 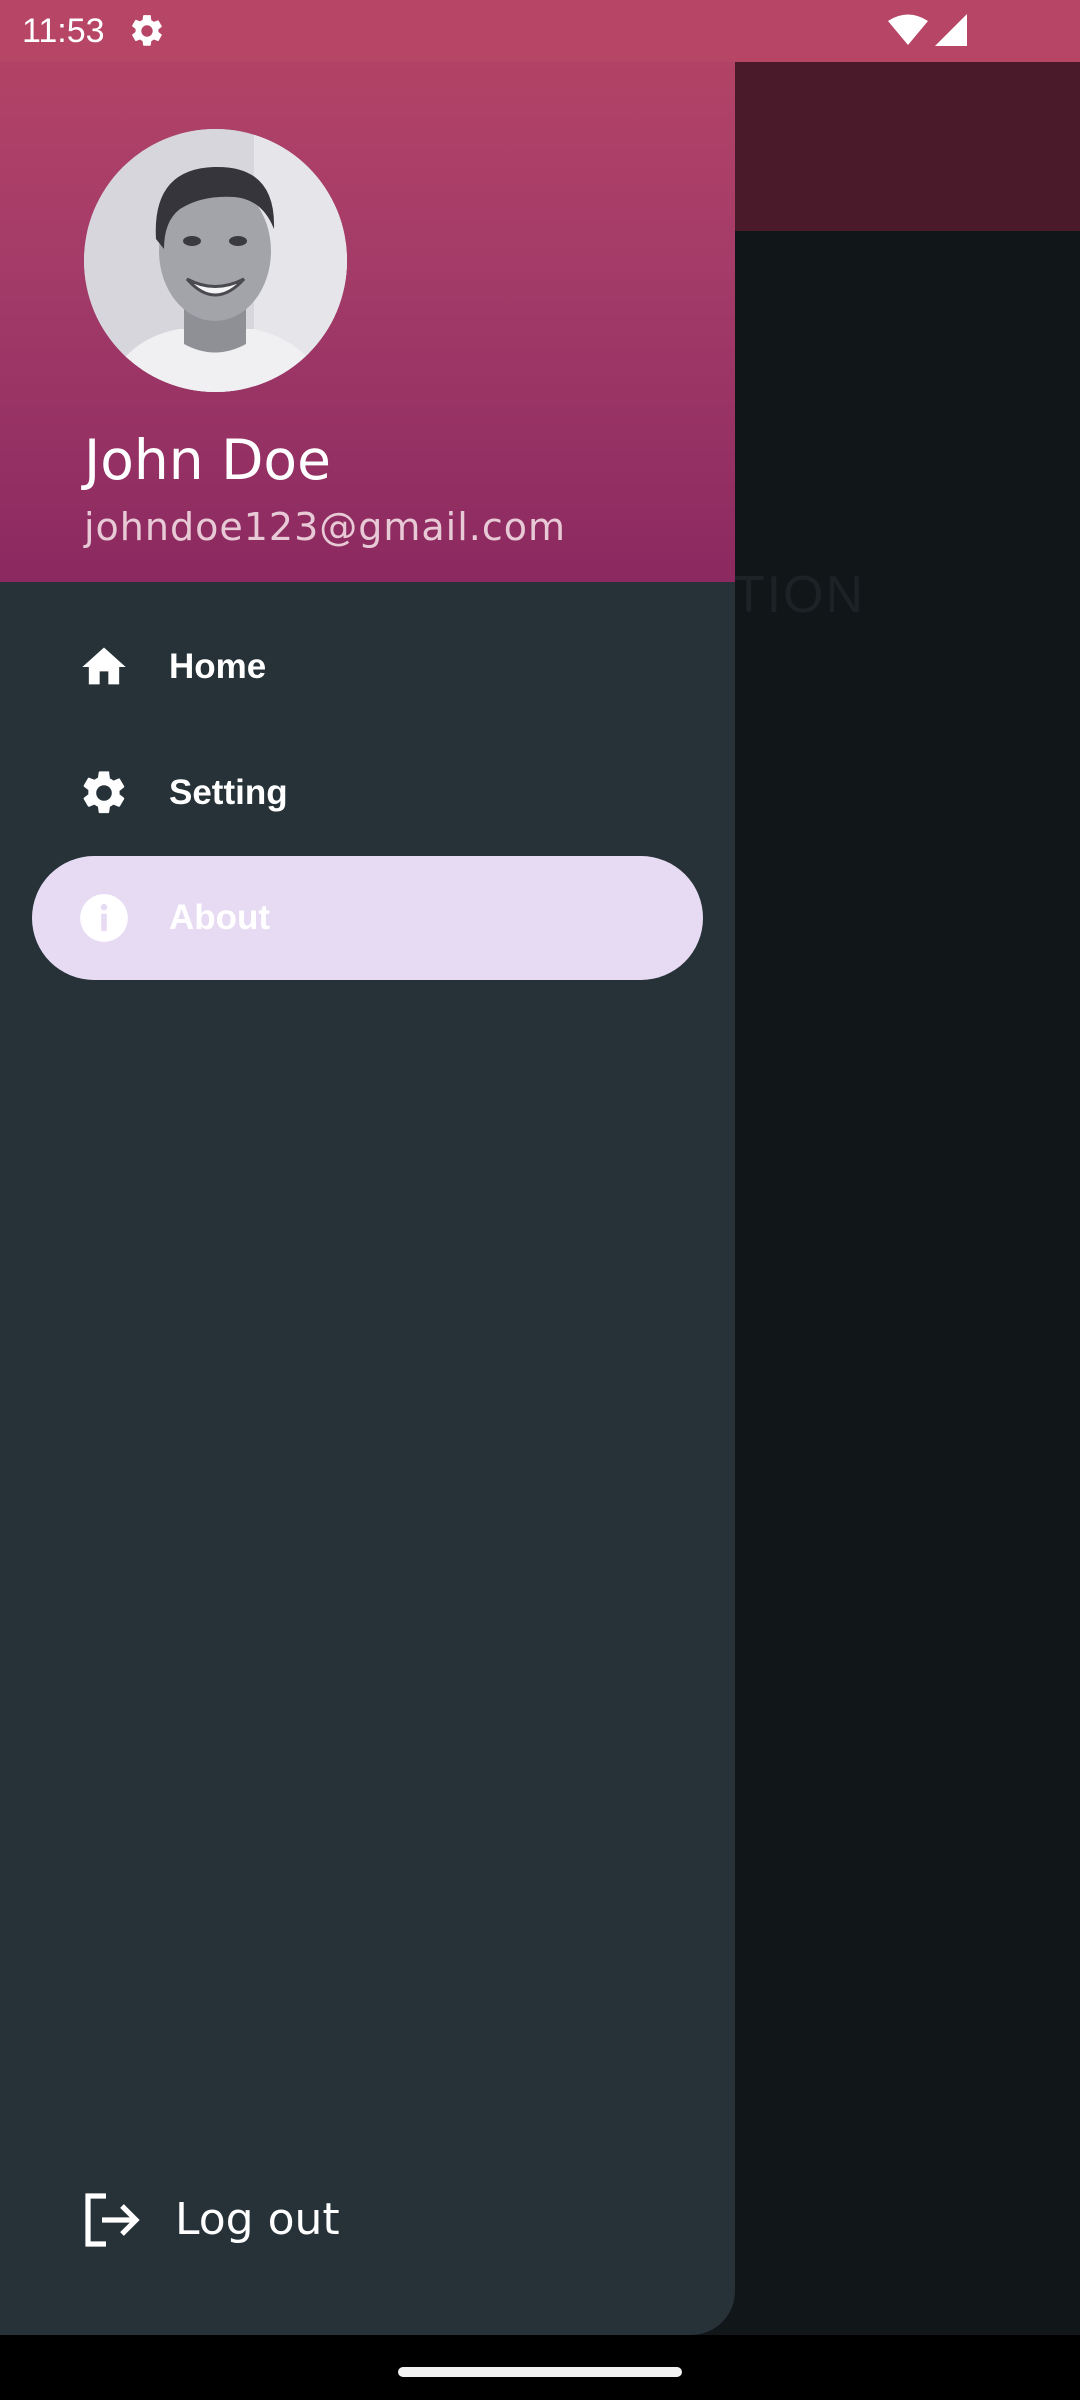 What do you see at coordinates (367, 667) in the screenshot?
I see `drawer-item-home: Home` at bounding box center [367, 667].